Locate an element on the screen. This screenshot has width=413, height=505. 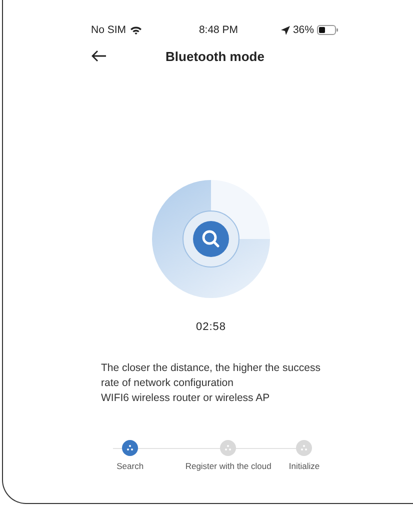
wifi-icon is located at coordinates (136, 30).